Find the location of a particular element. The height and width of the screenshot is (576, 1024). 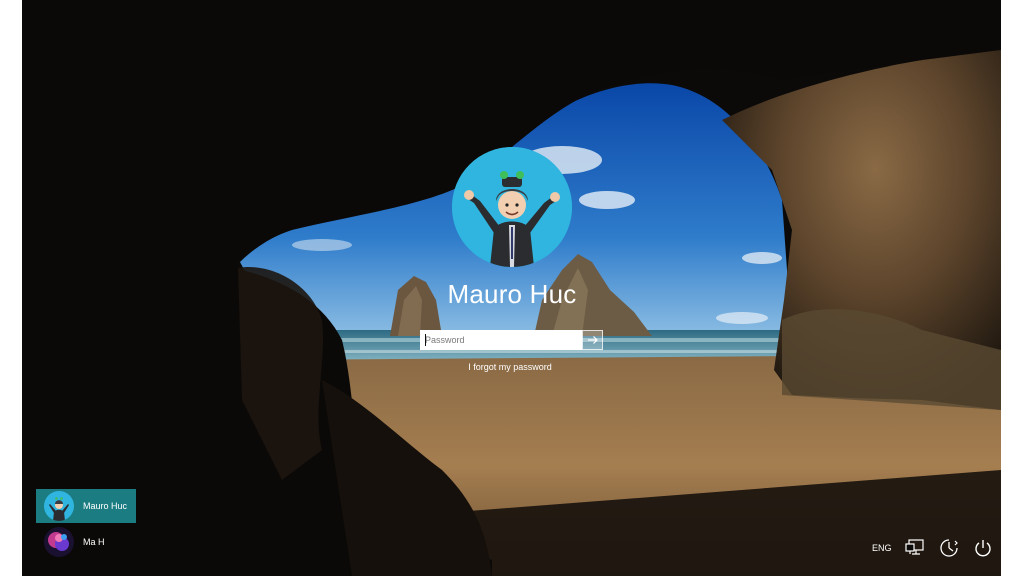

login-panel: Mauro Huc is located at coordinates (512, 228).